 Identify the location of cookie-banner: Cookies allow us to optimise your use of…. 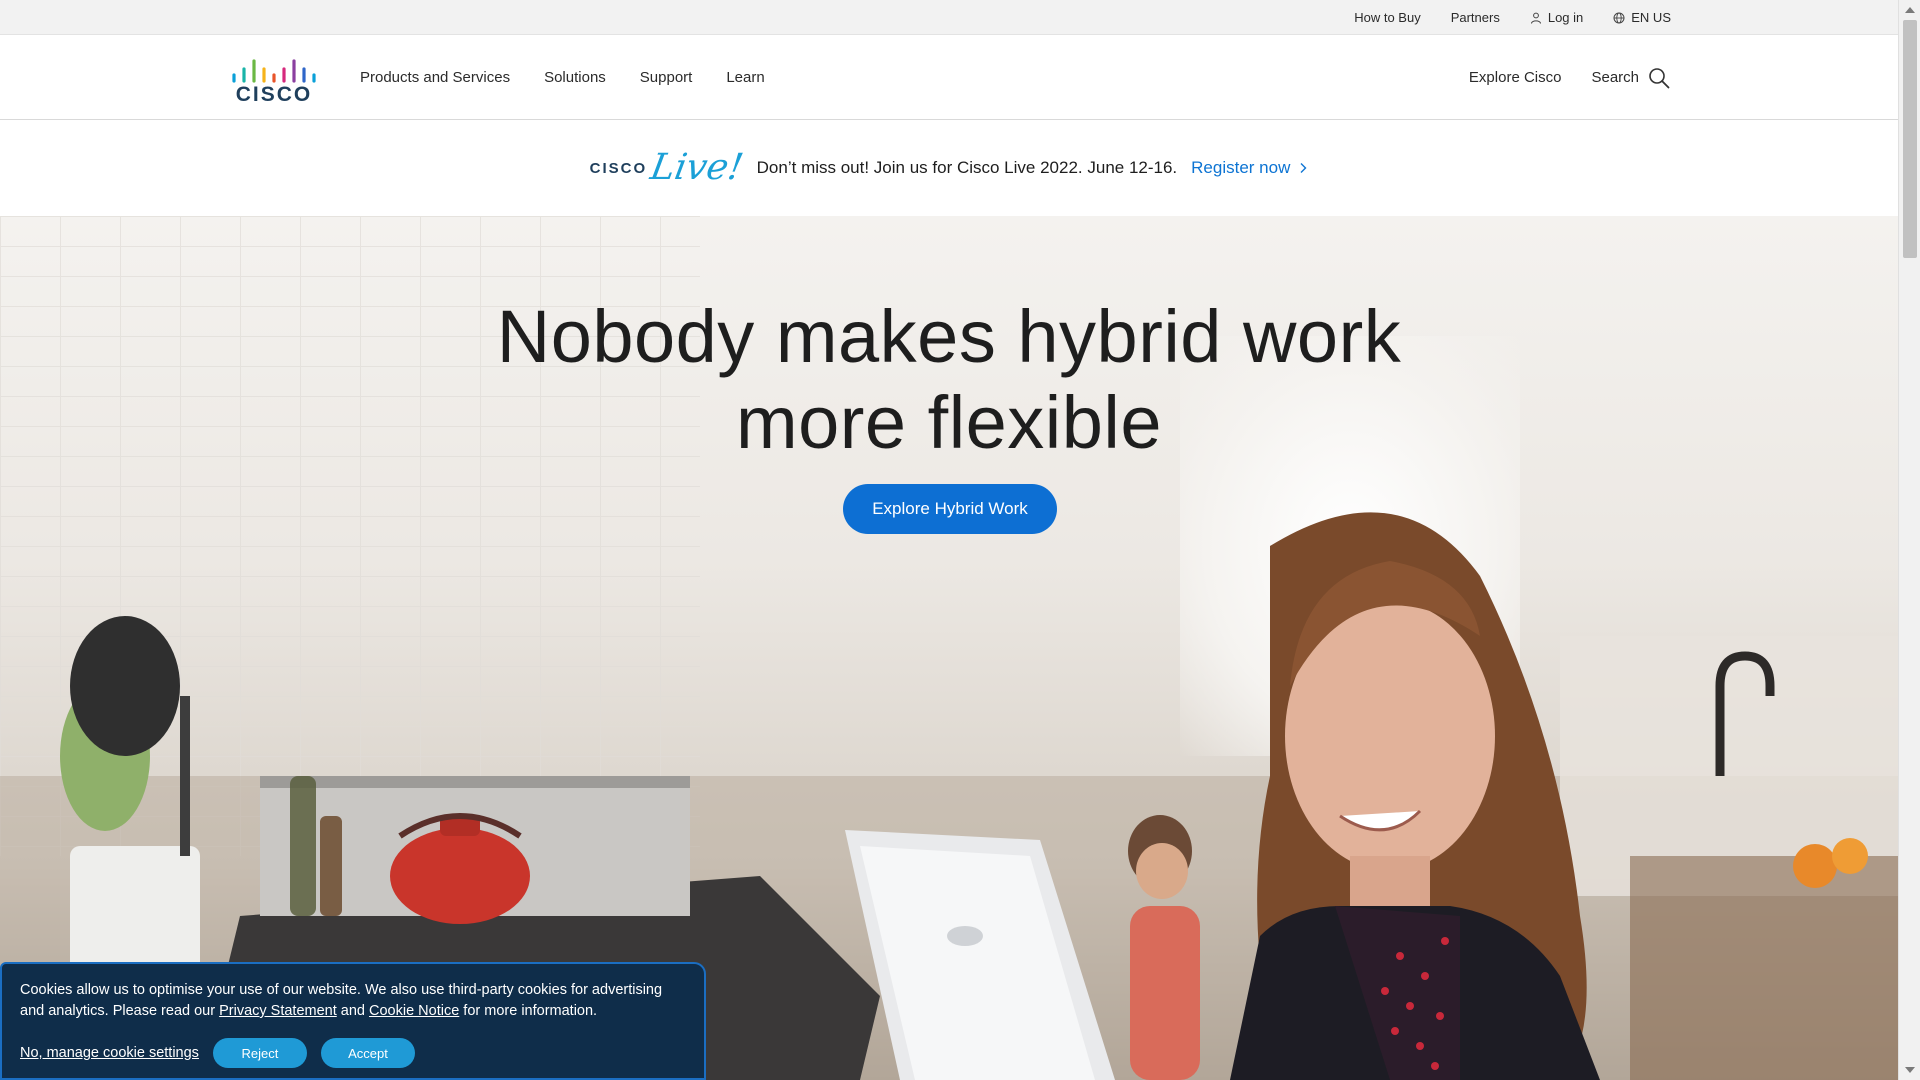
(353, 1021).